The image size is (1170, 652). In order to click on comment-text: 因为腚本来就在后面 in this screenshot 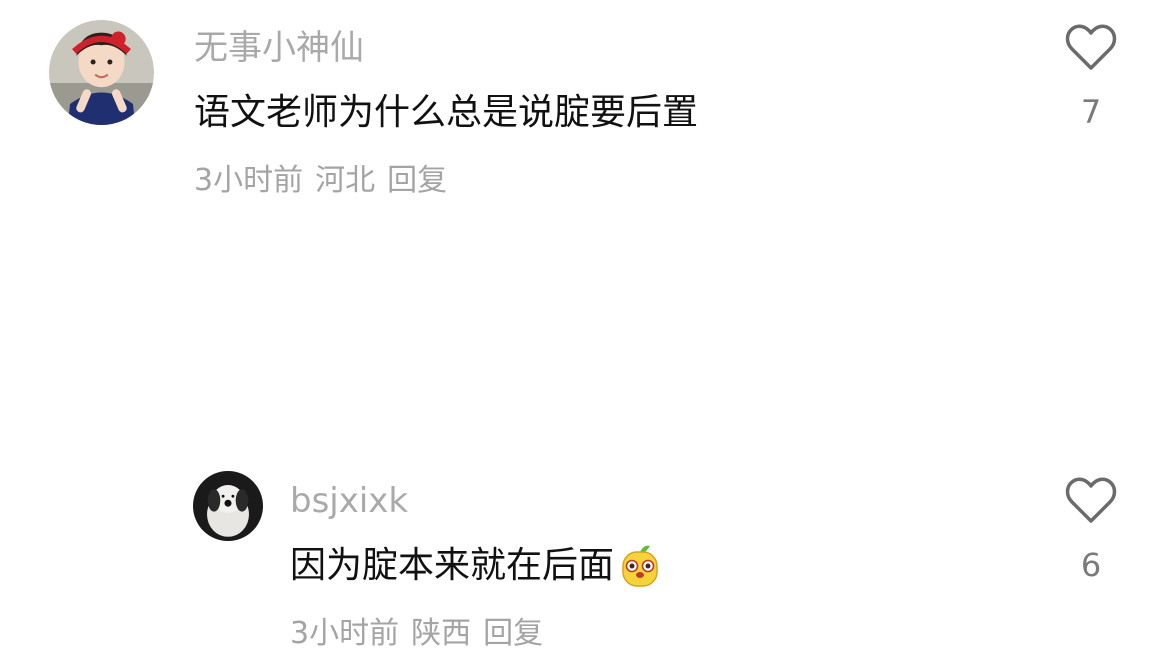, I will do `click(477, 566)`.